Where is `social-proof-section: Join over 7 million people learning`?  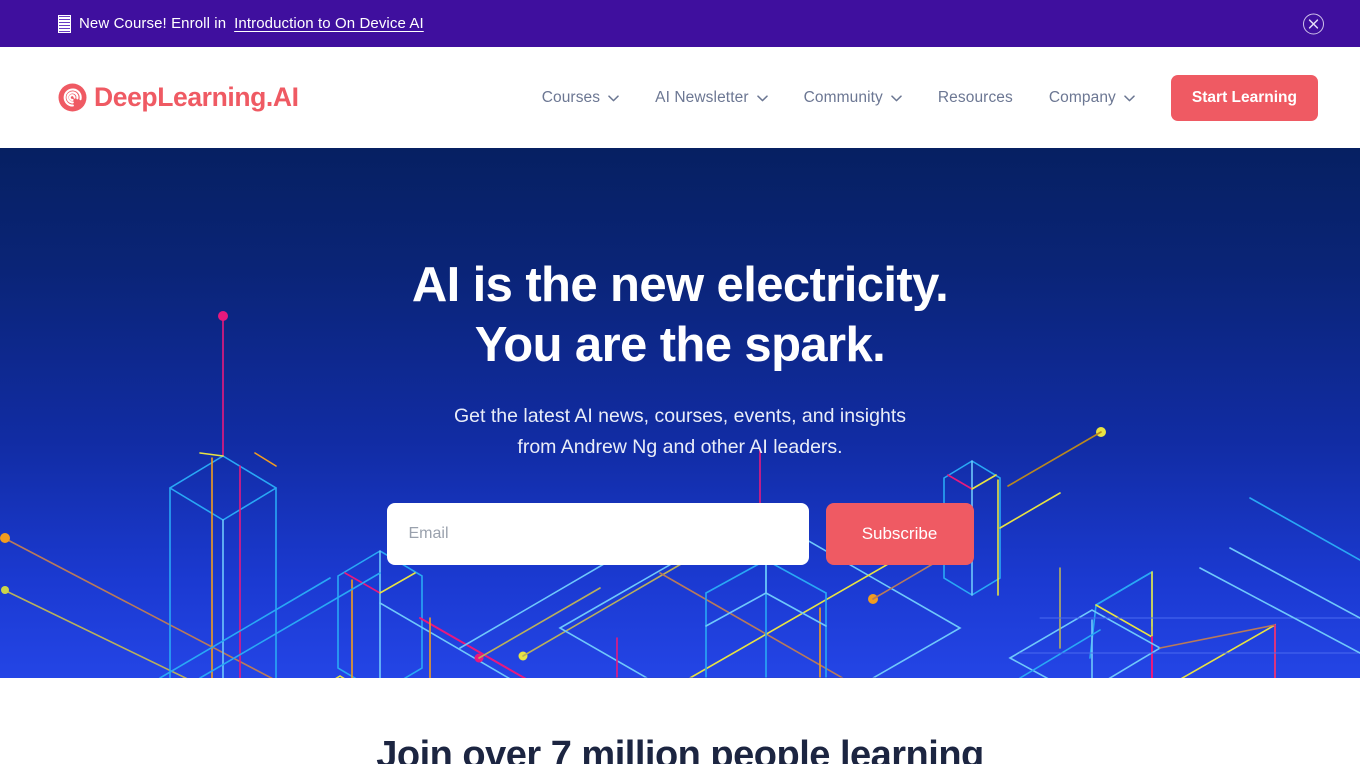 social-proof-section: Join over 7 million people learning is located at coordinates (680, 721).